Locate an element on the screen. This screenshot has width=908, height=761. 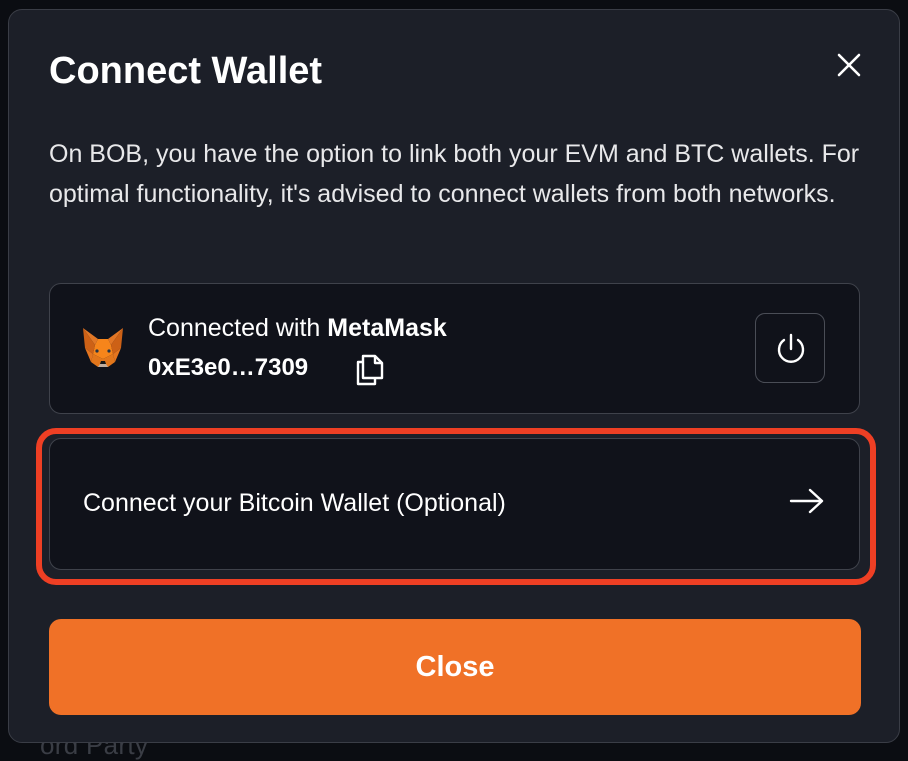
wallet-address: 0xE3e0…7309 is located at coordinates (228, 367).